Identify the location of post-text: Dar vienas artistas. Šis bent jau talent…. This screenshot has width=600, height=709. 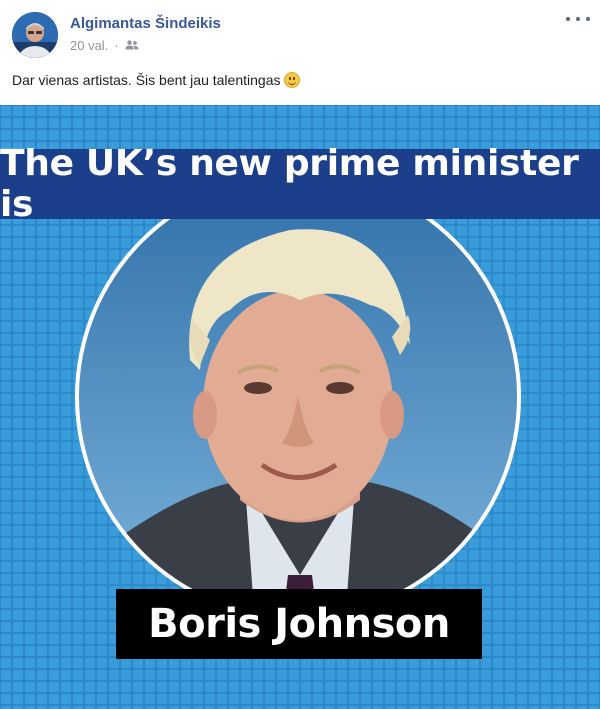
(156, 80).